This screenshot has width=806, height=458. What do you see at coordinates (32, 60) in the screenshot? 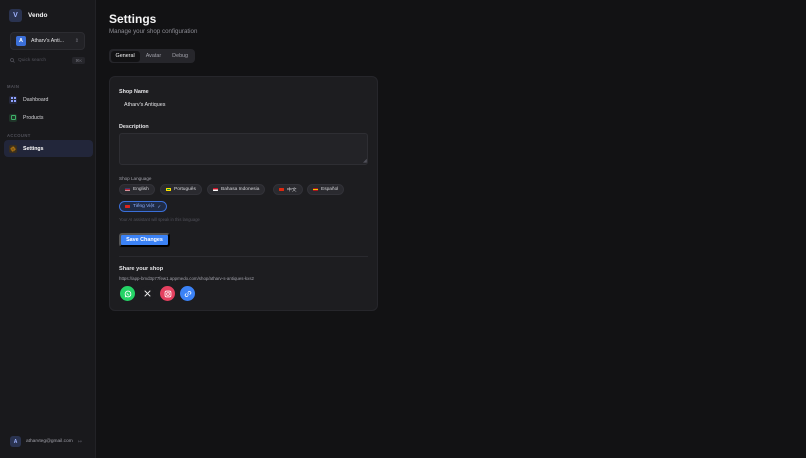
I see `quick-search-placeholder: Quick search` at bounding box center [32, 60].